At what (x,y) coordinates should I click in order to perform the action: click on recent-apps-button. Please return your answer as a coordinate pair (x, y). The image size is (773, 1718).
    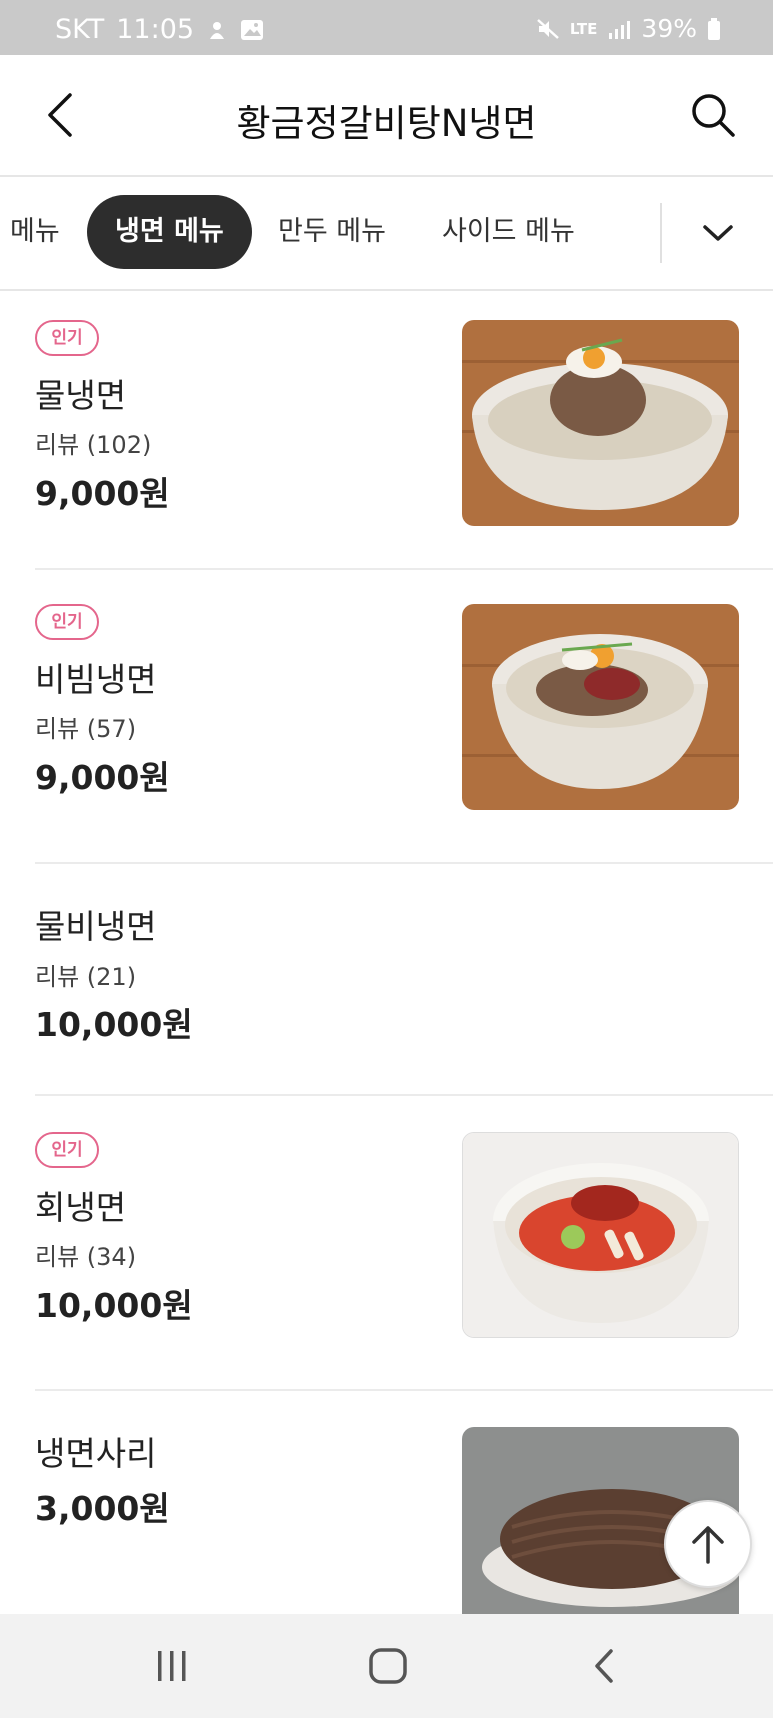
    Looking at the image, I should click on (172, 1666).